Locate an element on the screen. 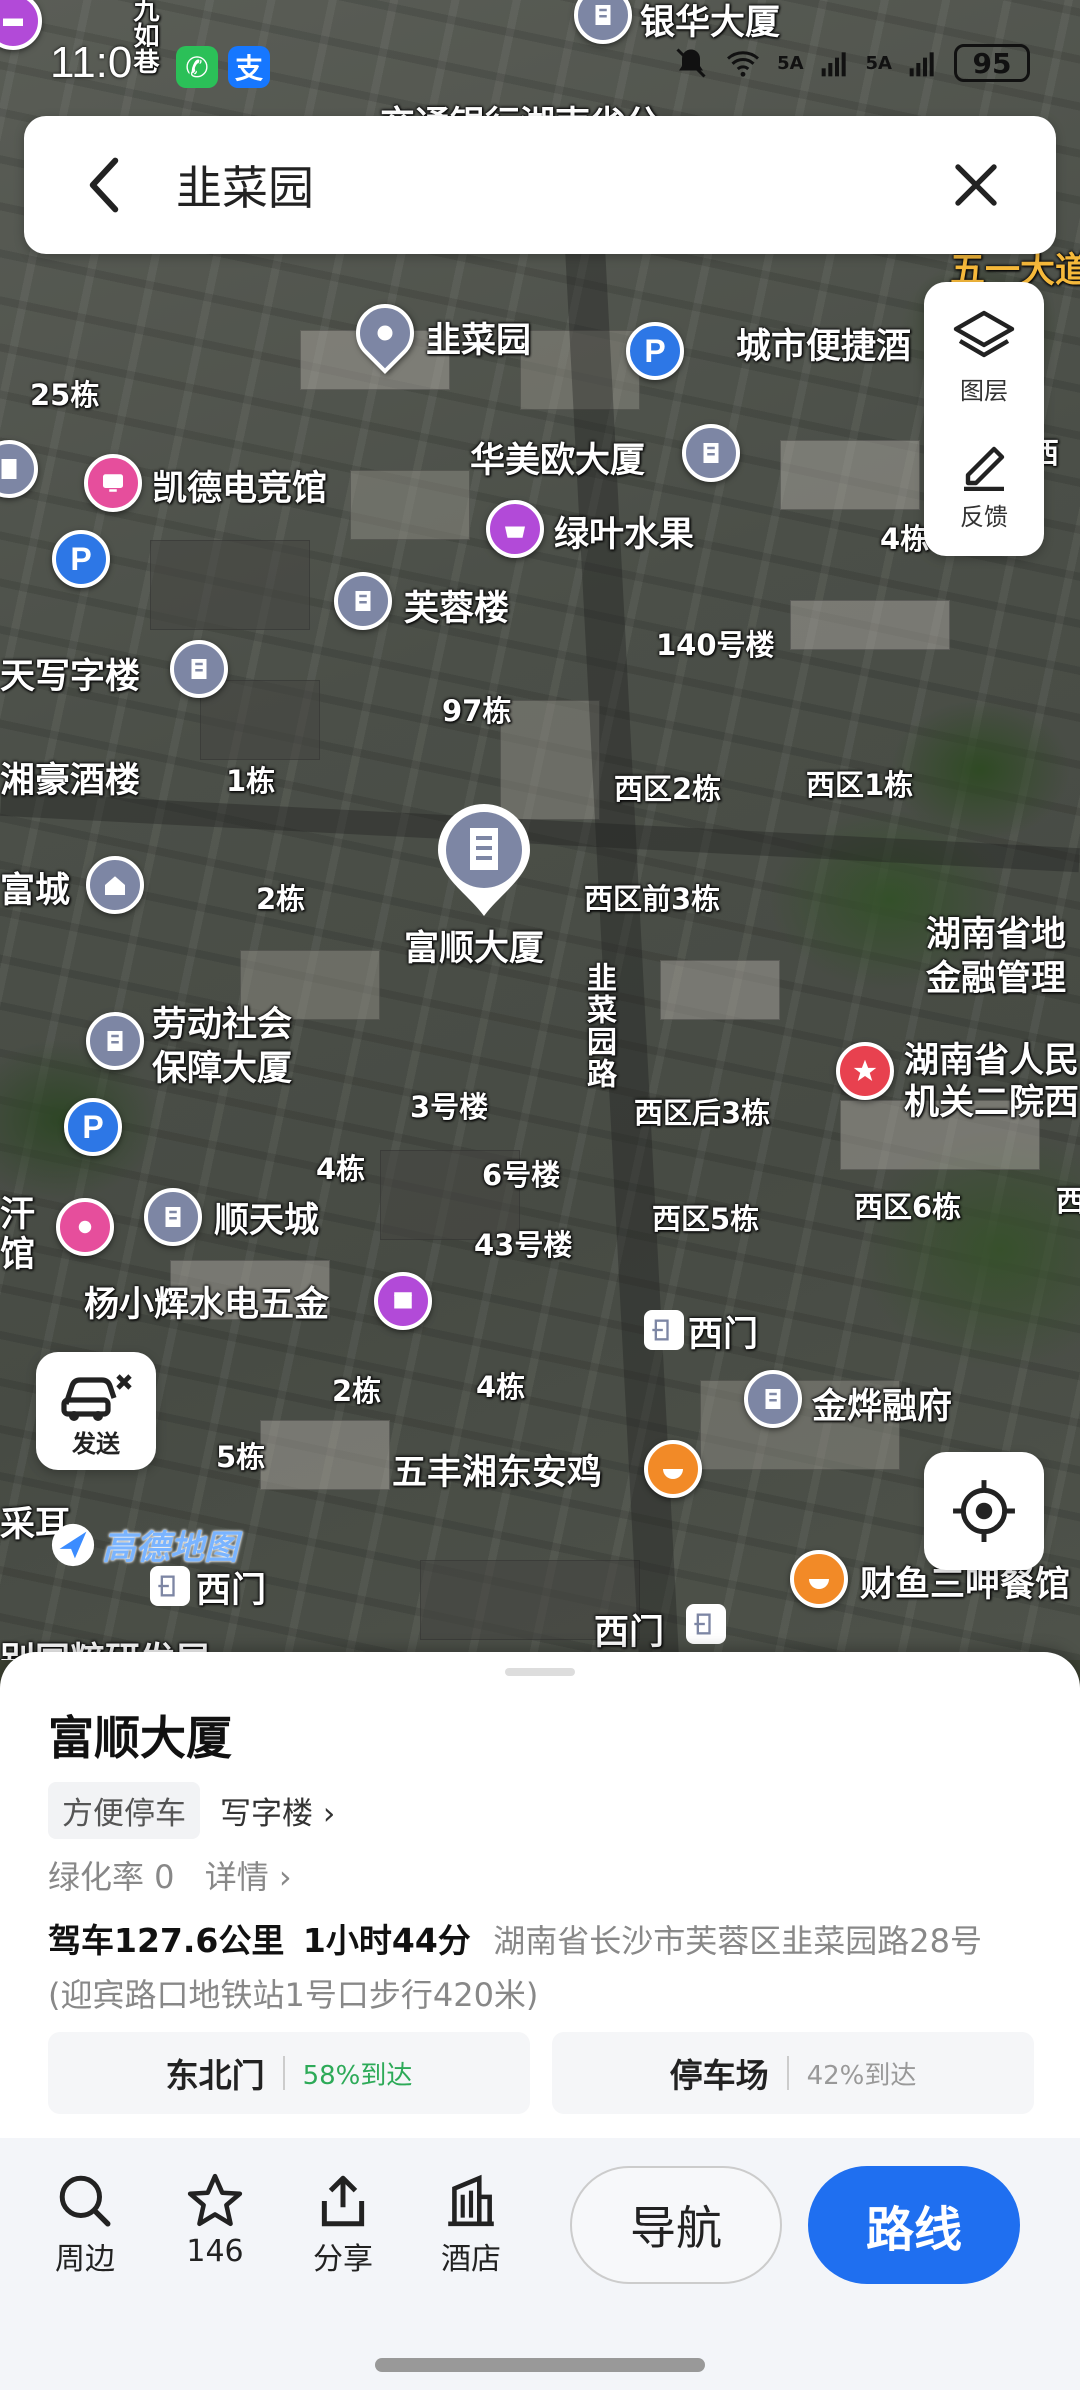 The image size is (1080, 2390). map-label: 馆 is located at coordinates (17, 1251).